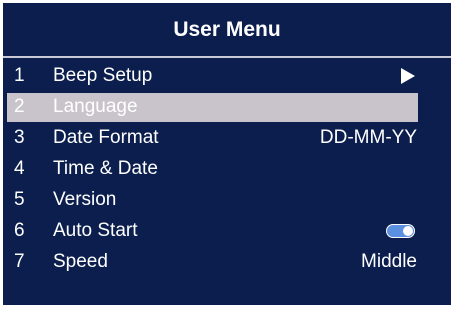 The width and height of the screenshot is (454, 309). I want to click on menu-item-number: 1, so click(19, 75).